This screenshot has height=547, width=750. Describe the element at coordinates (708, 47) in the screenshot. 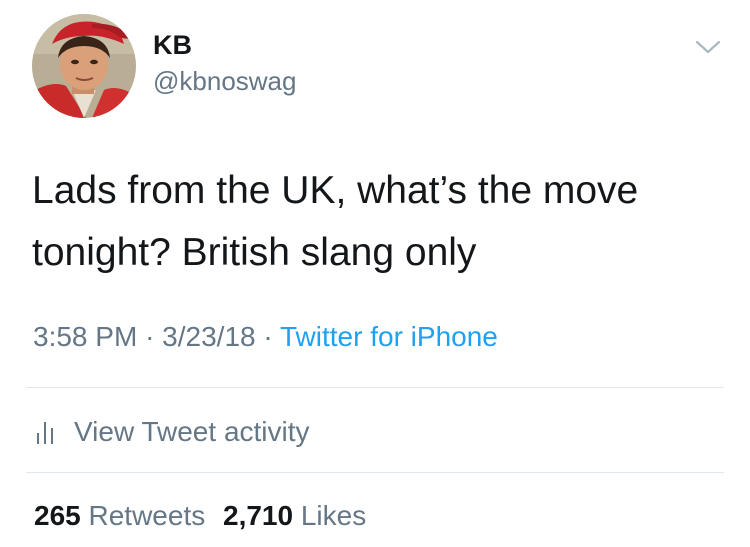

I see `chevron-down-icon` at that location.